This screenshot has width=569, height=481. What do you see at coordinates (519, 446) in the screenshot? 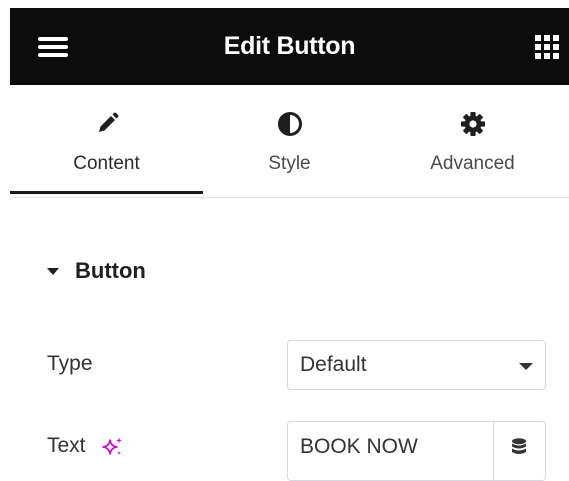
I see `database-icon` at bounding box center [519, 446].